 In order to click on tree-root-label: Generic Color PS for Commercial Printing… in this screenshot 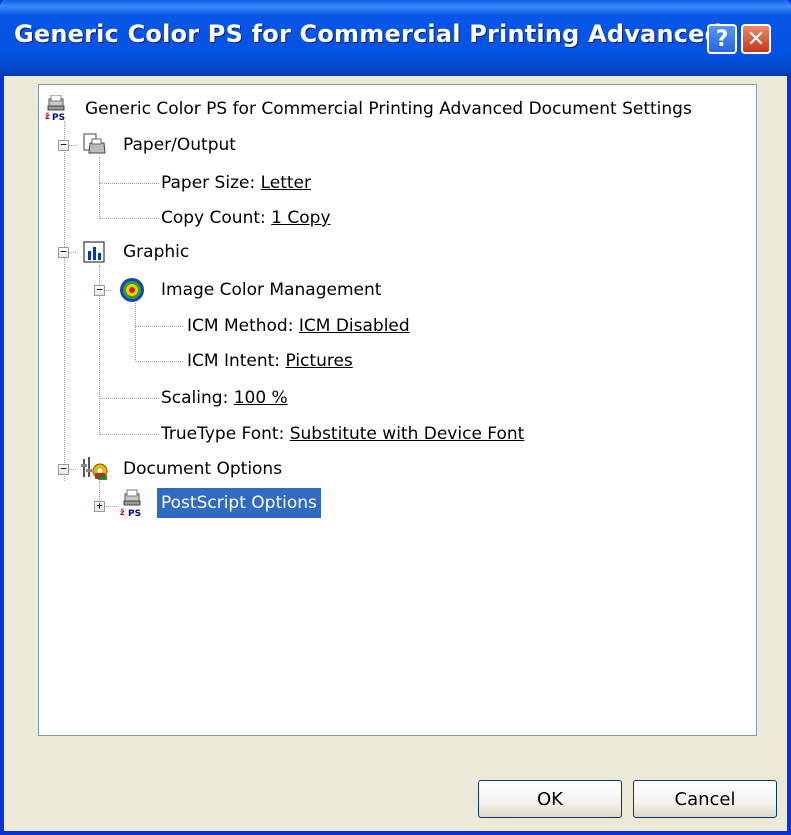, I will do `click(388, 109)`.